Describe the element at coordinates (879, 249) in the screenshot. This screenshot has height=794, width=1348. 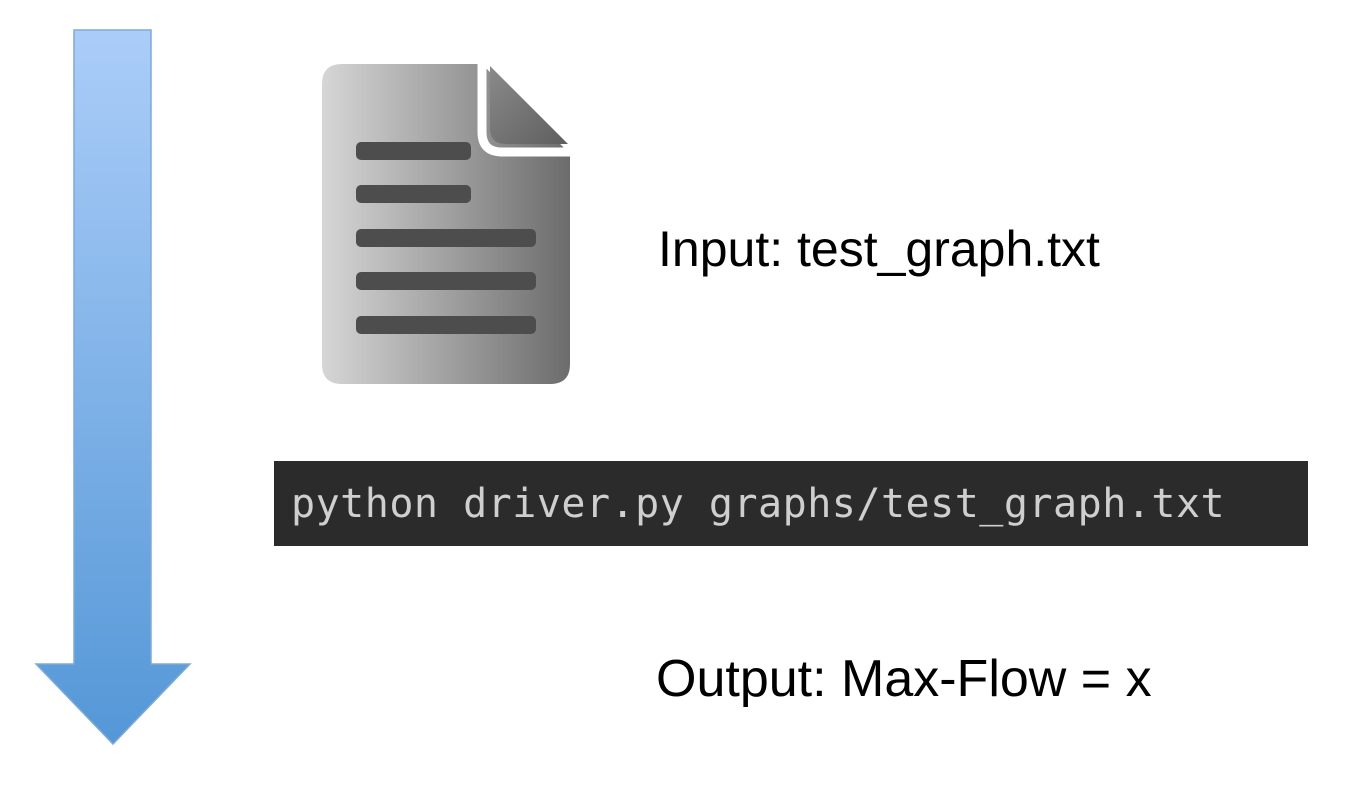
I see `input-label: Input: test_graph.txt` at that location.